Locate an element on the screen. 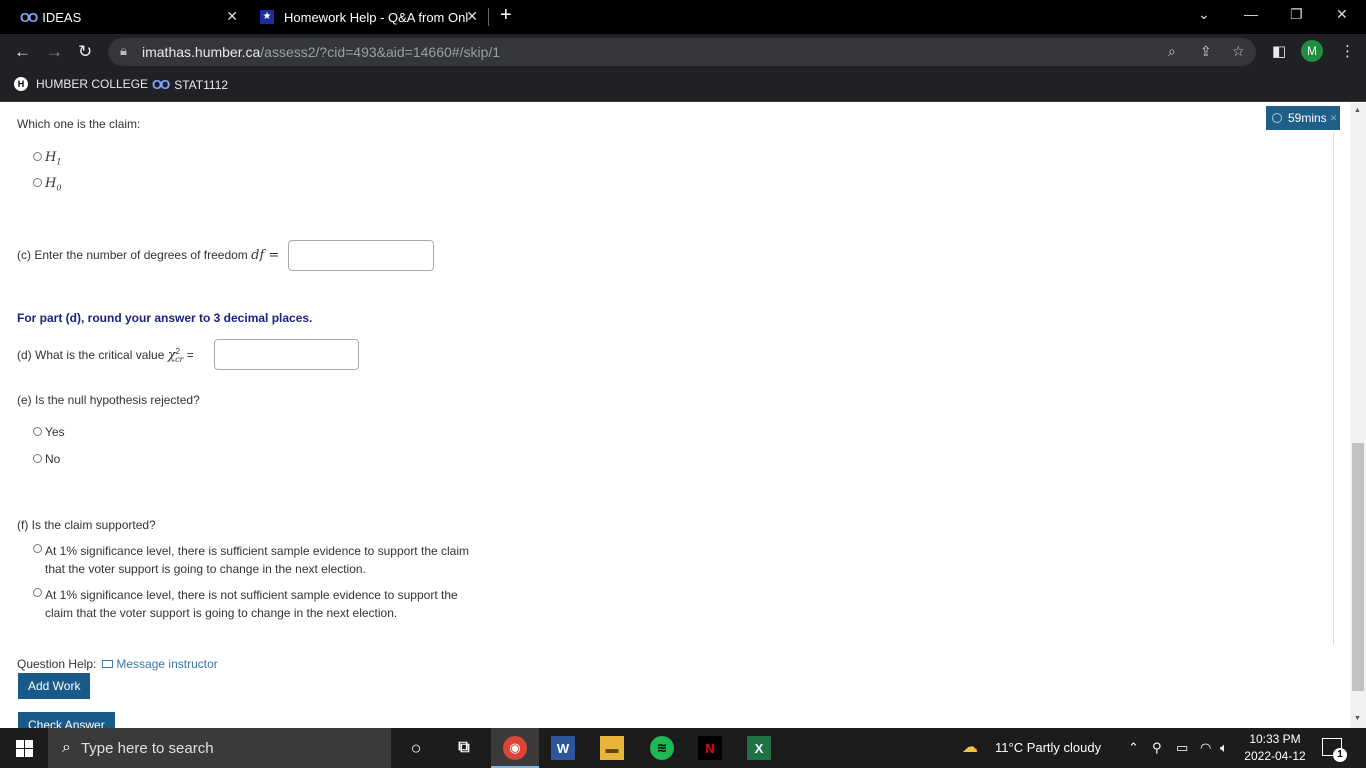 The image size is (1366, 768). tab-search-icon: ⌄ is located at coordinates (1204, 14).